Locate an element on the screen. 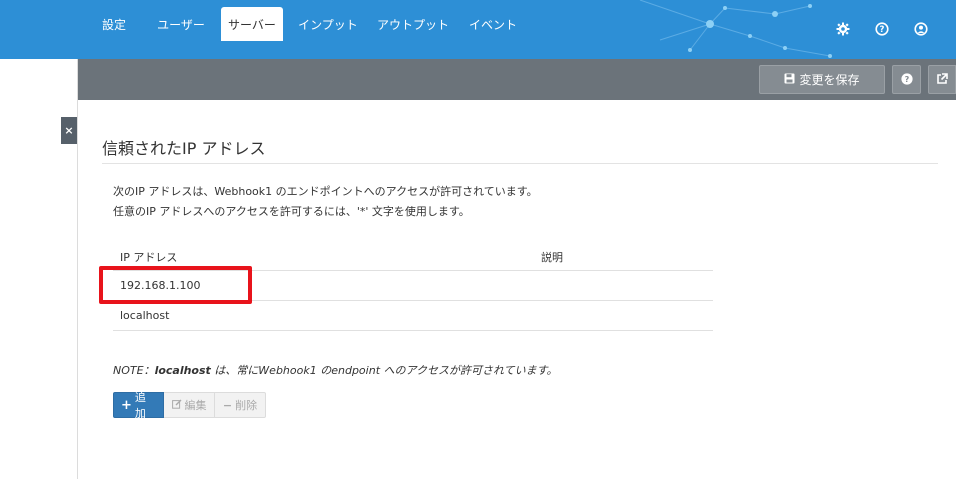 Image resolution: width=956 pixels, height=479 pixels. tab-settings: 設定 is located at coordinates (114, 24).